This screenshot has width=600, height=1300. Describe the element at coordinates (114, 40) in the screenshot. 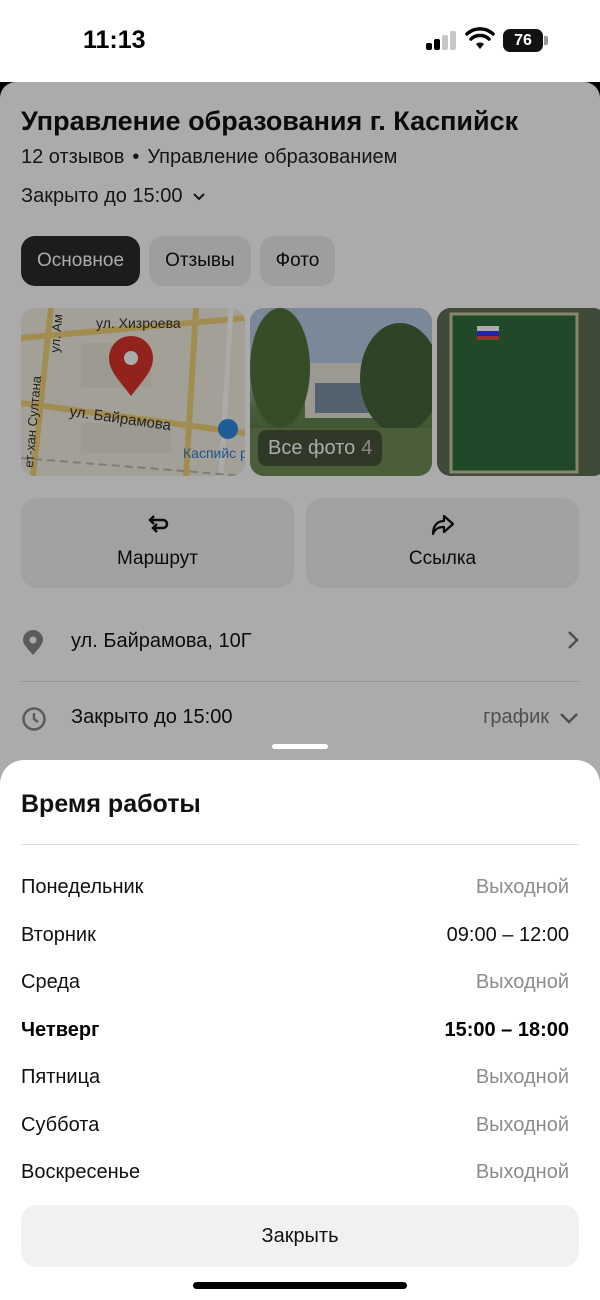

I see `status-time: 11:13` at that location.